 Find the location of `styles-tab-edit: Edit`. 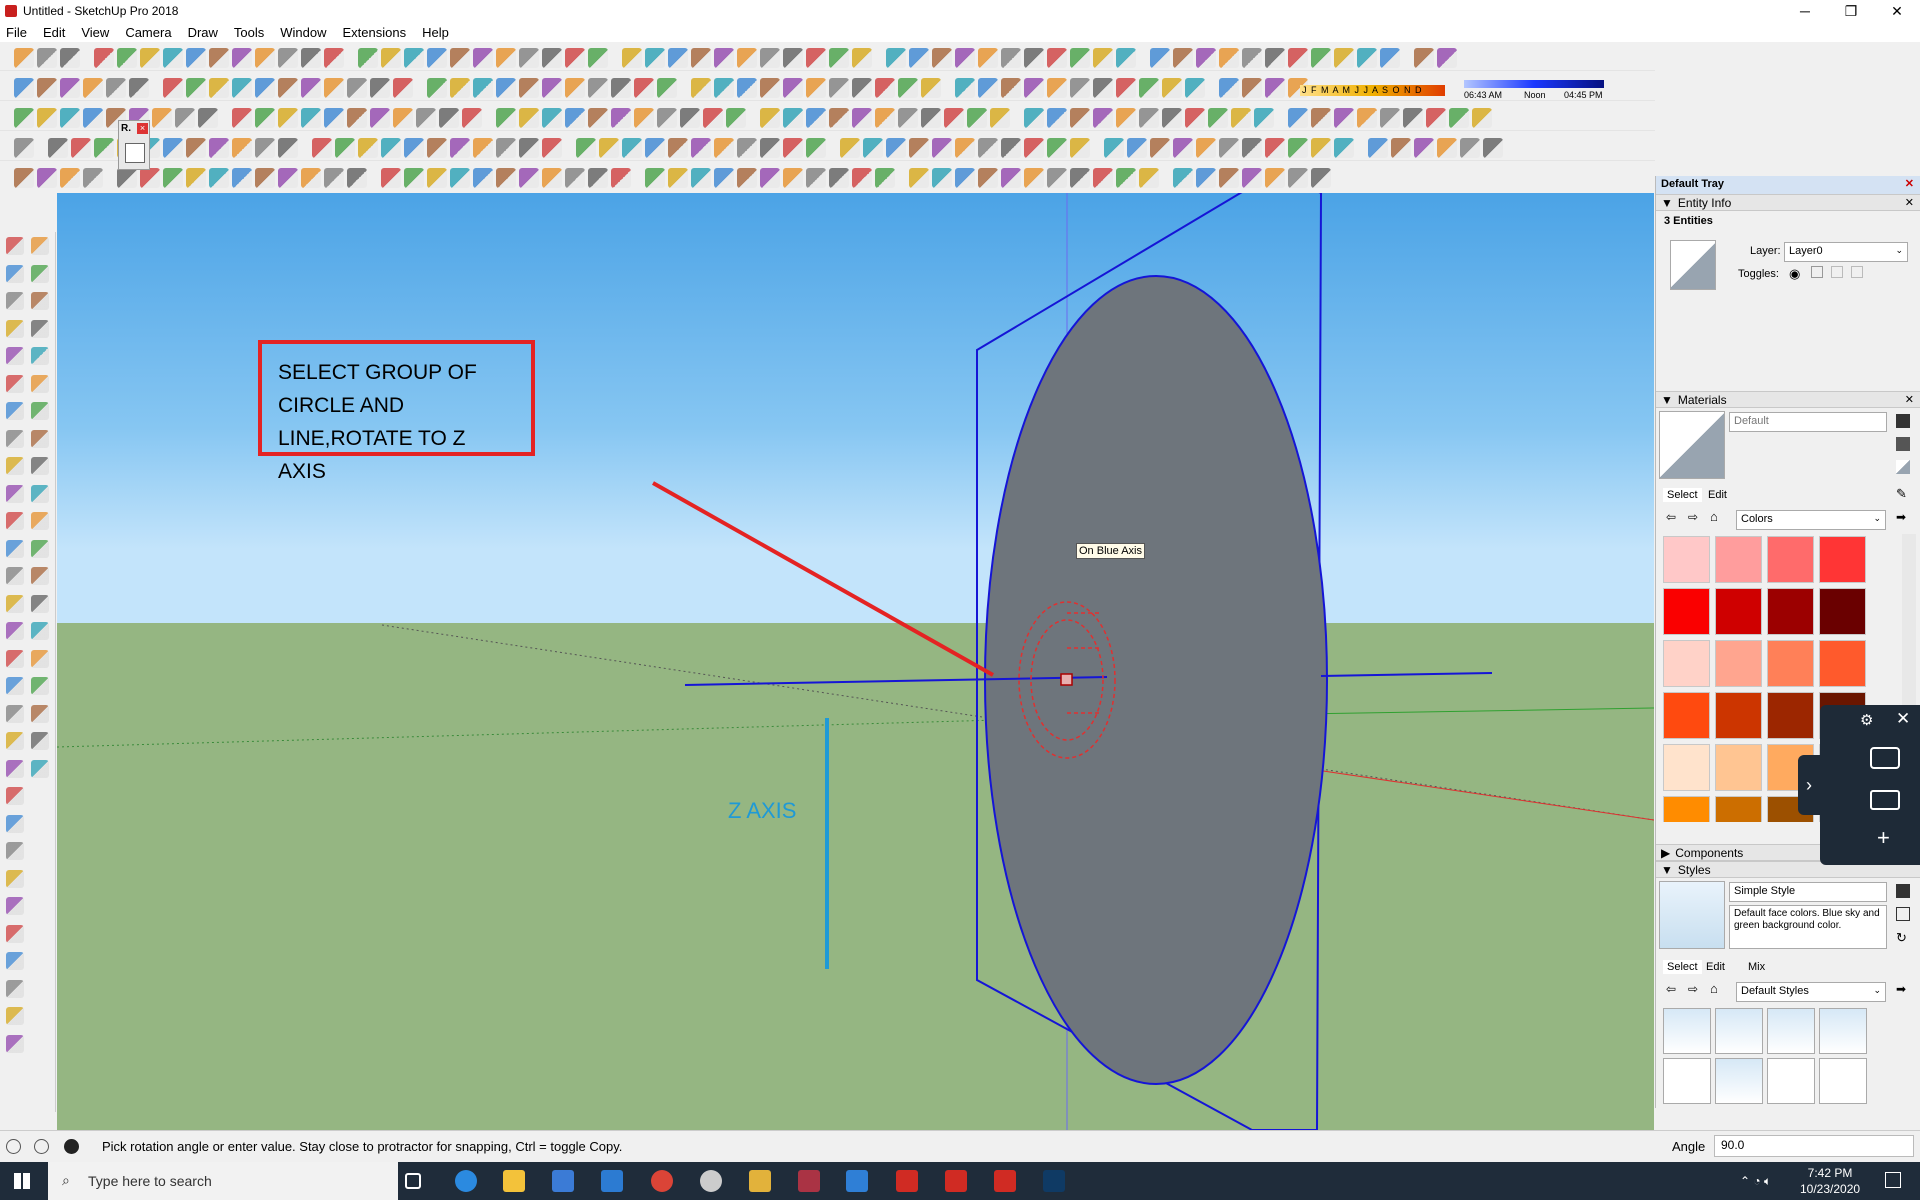

styles-tab-edit: Edit is located at coordinates (1715, 967).